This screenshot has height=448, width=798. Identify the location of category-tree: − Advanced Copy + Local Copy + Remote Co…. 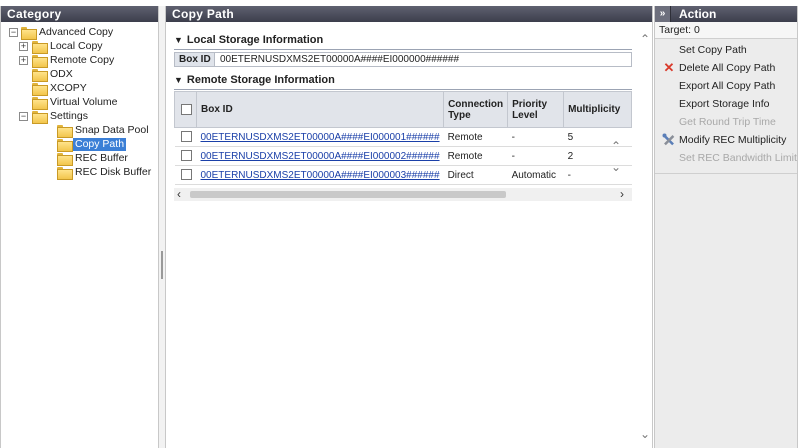
(79, 101).